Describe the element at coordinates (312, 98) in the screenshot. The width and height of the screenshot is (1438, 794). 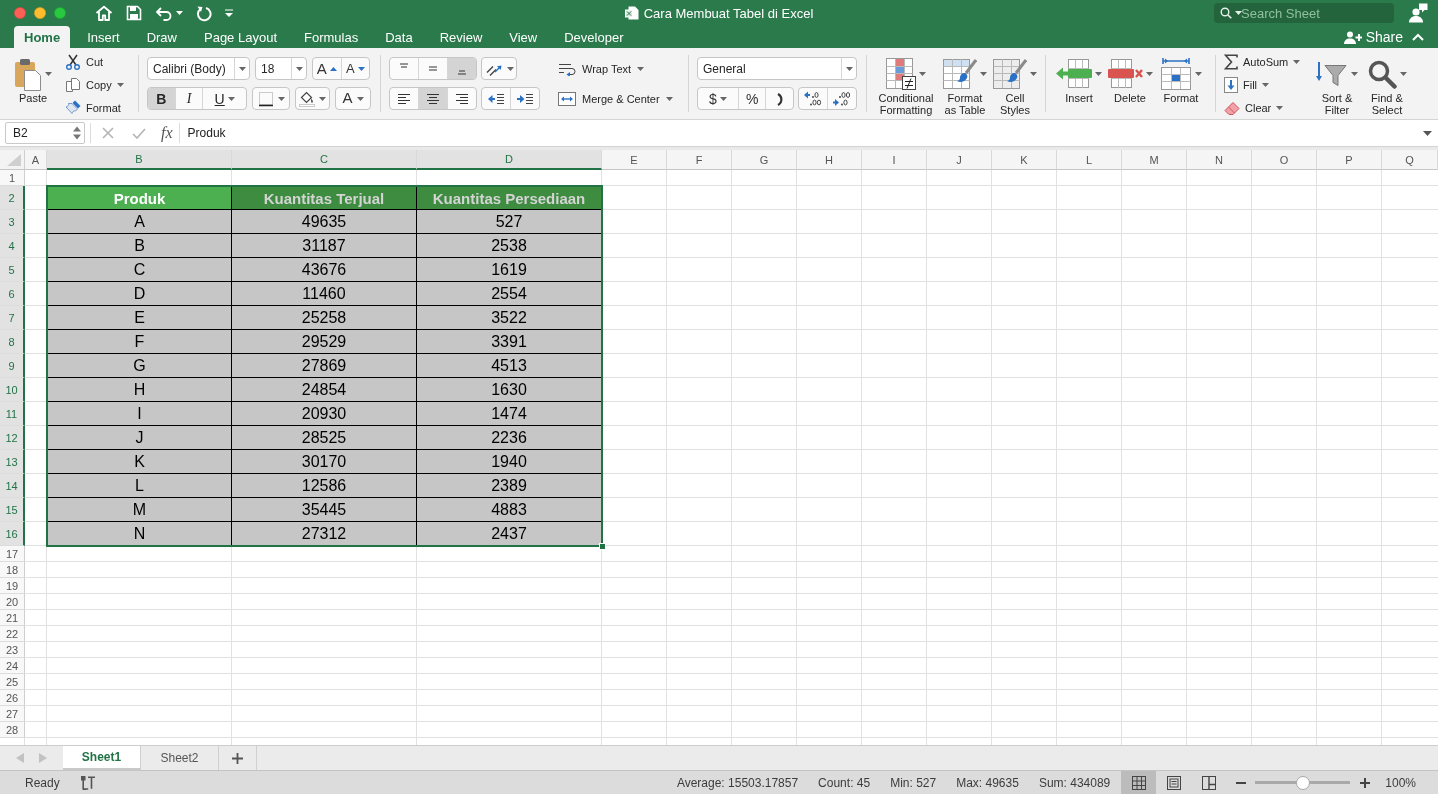
I see `fill-color-button` at that location.